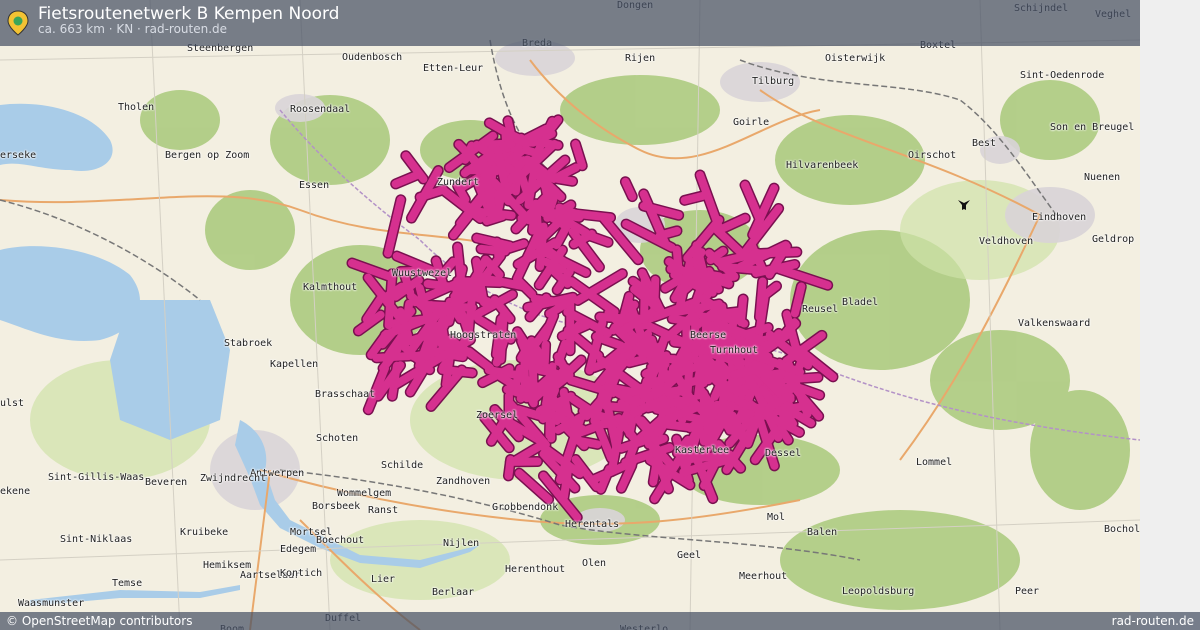 Image resolution: width=1200 pixels, height=630 pixels. I want to click on map-subtitle: ca. 663 km · KN · rad-routen.de, so click(133, 29).